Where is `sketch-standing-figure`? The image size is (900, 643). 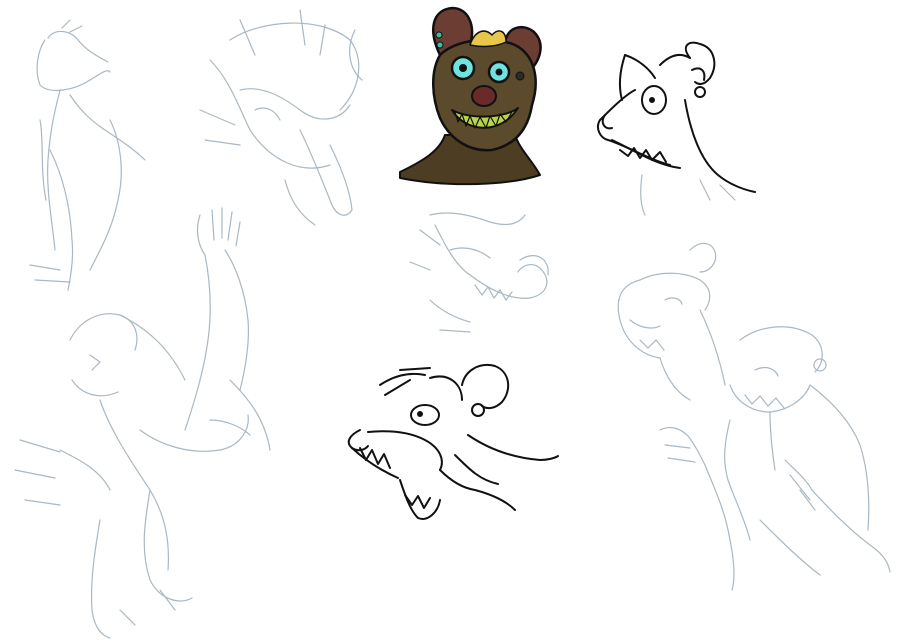 sketch-standing-figure is located at coordinates (87, 155).